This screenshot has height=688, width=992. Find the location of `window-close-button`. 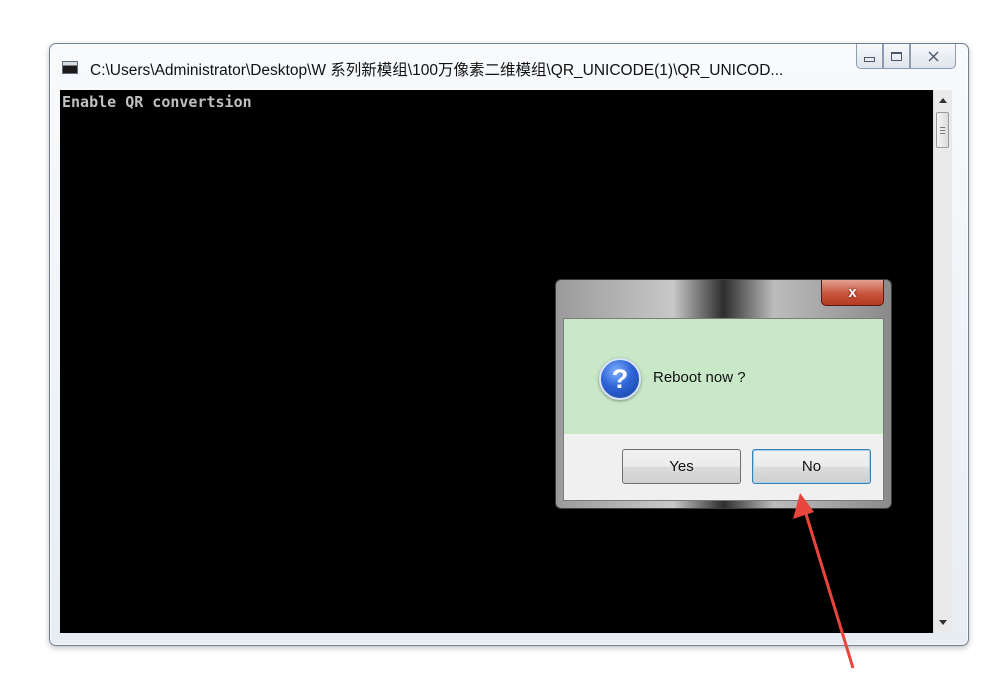

window-close-button is located at coordinates (933, 56).